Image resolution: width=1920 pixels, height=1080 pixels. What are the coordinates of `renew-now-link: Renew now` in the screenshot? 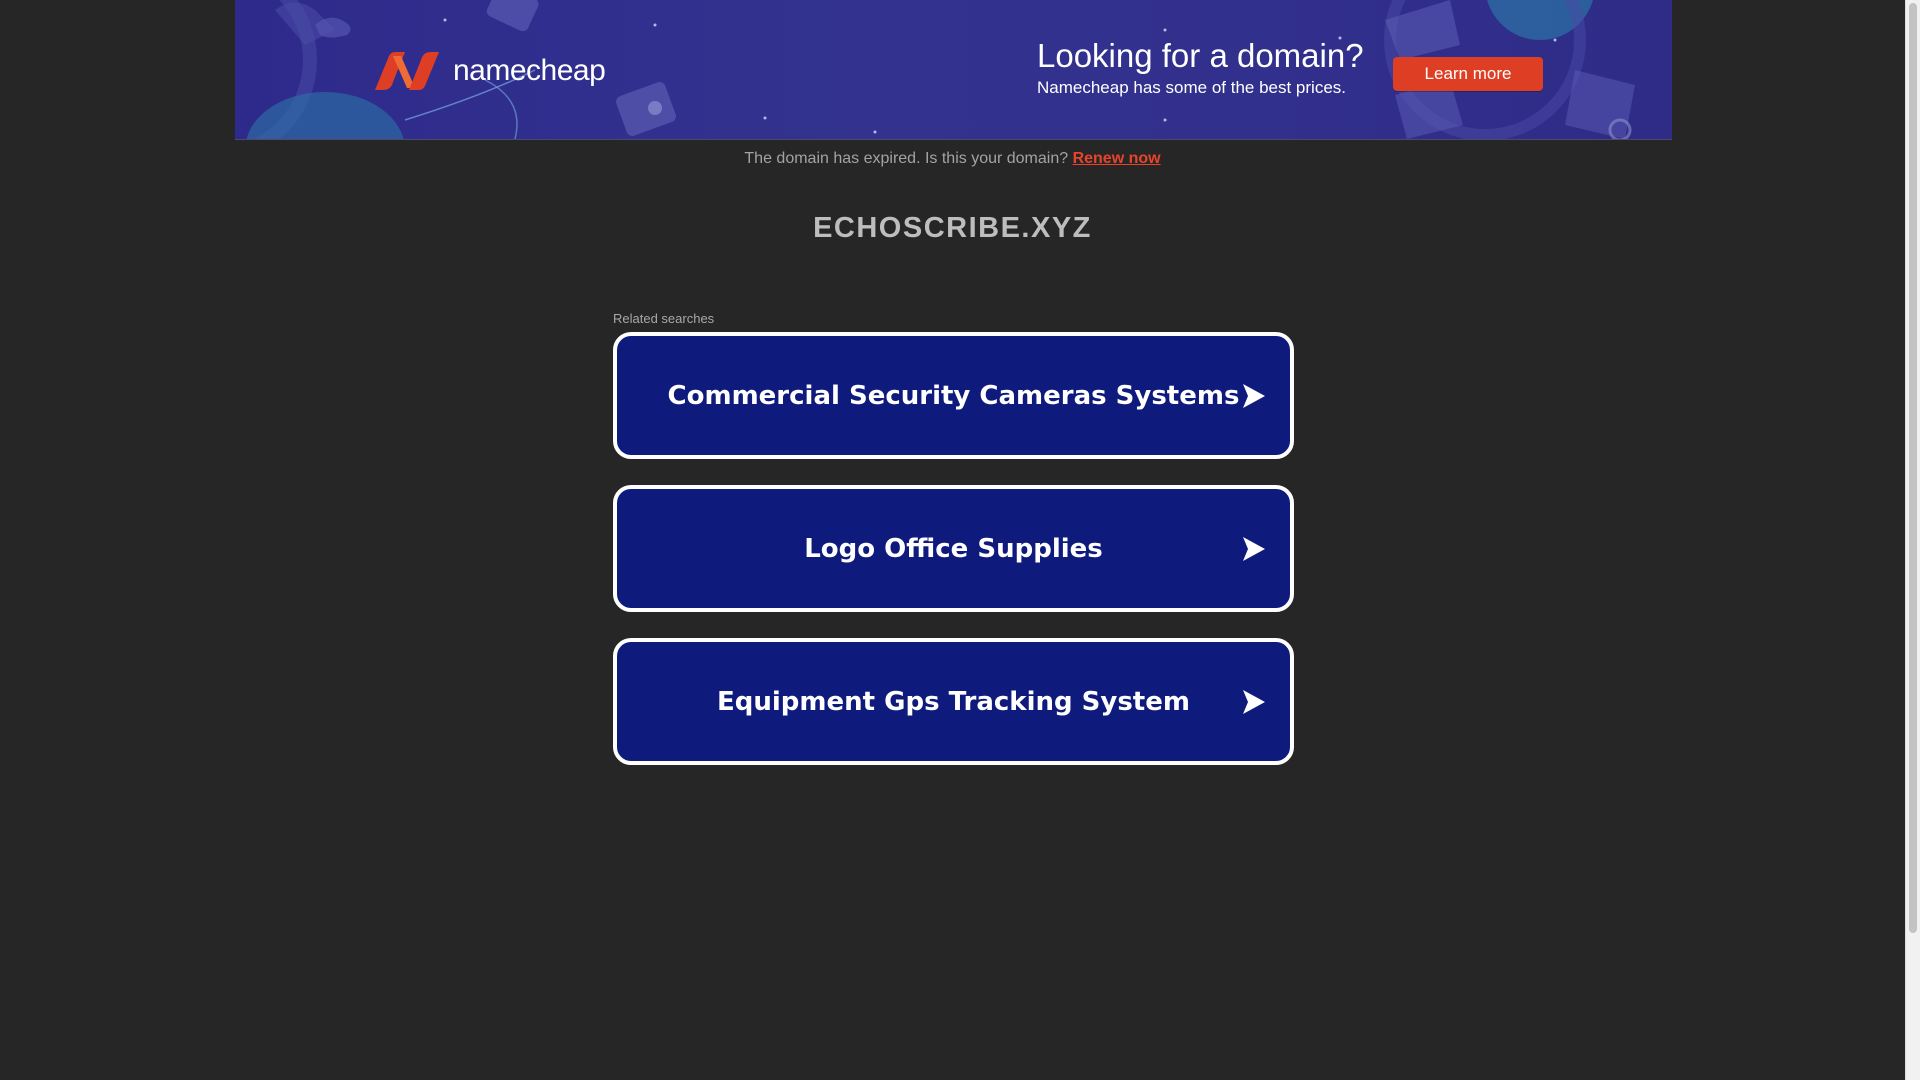 It's located at (1117, 158).